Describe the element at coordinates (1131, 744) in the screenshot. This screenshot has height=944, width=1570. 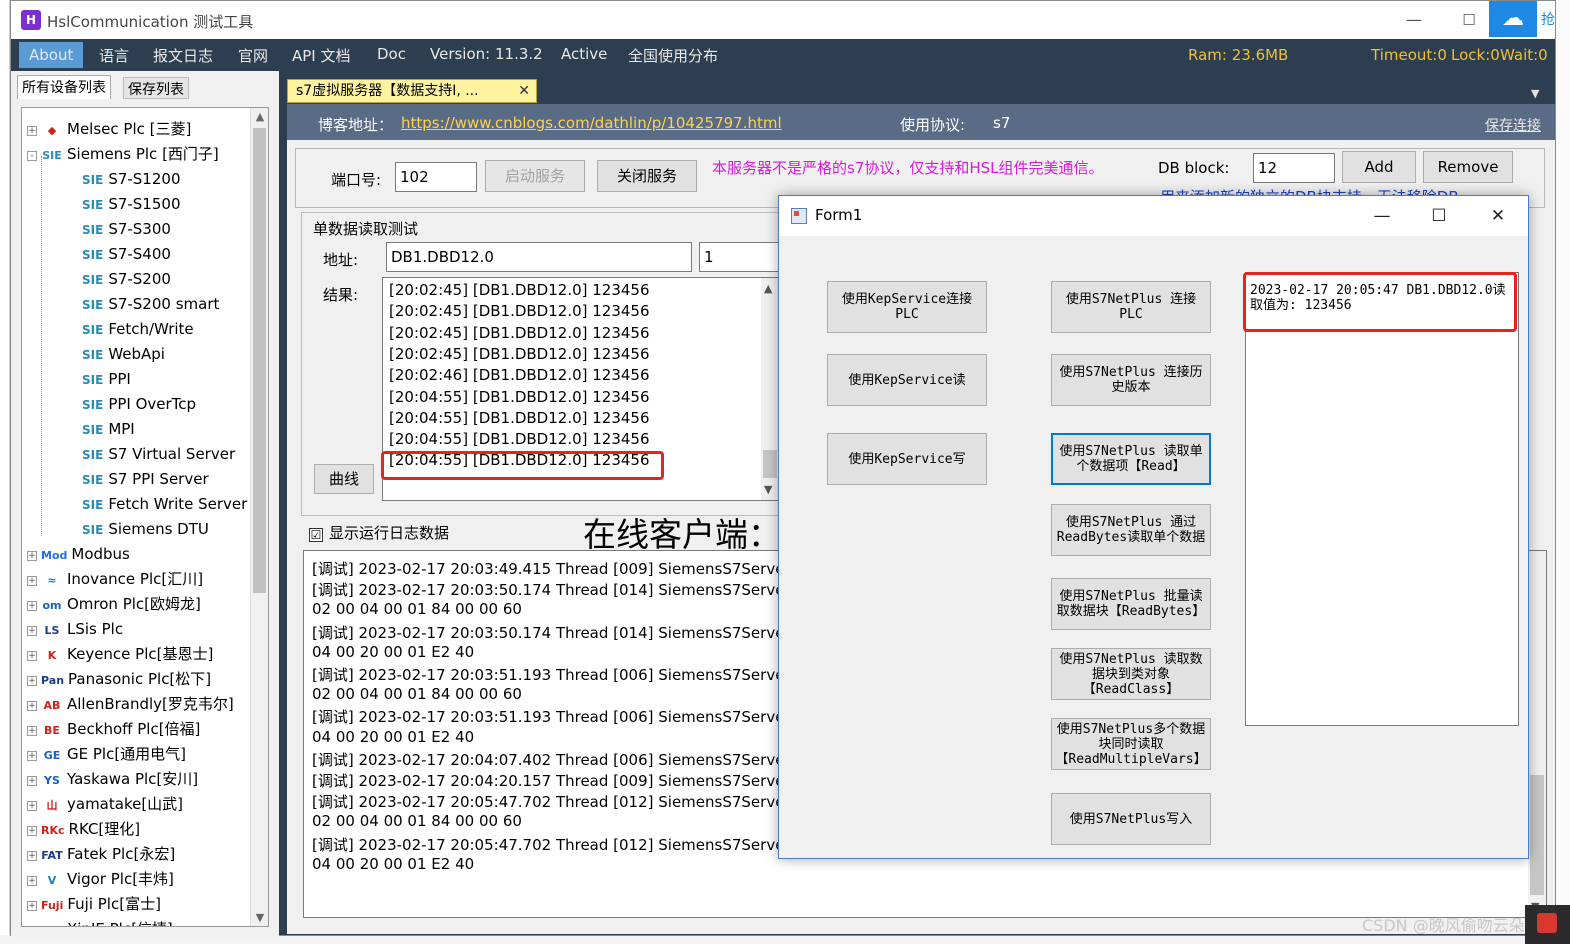
I see `s7net-readmultiple-button: 使用S7NetPlus多个数据块同时读取 【ReadMultipleVars】` at that location.